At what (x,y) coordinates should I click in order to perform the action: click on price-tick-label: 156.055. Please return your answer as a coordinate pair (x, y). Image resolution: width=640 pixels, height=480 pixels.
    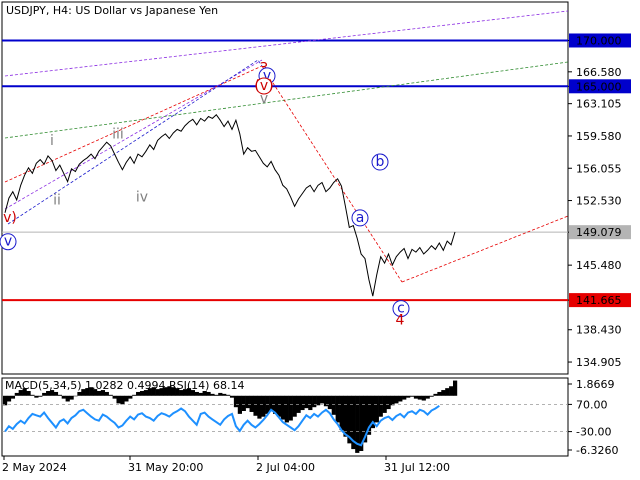
    Looking at the image, I should click on (599, 168).